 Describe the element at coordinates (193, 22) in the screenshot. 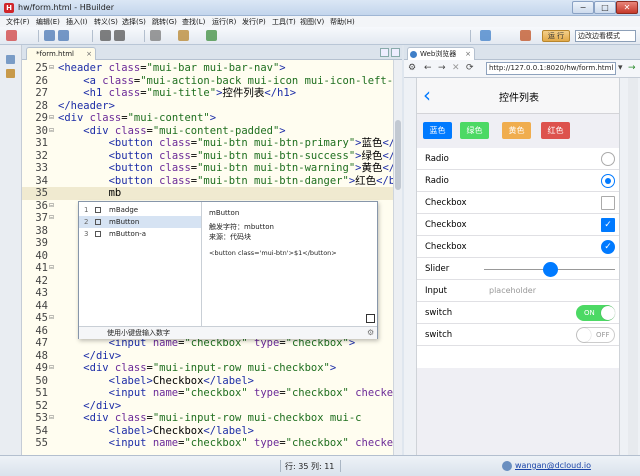

I see `menu-item: 查找(L)` at that location.